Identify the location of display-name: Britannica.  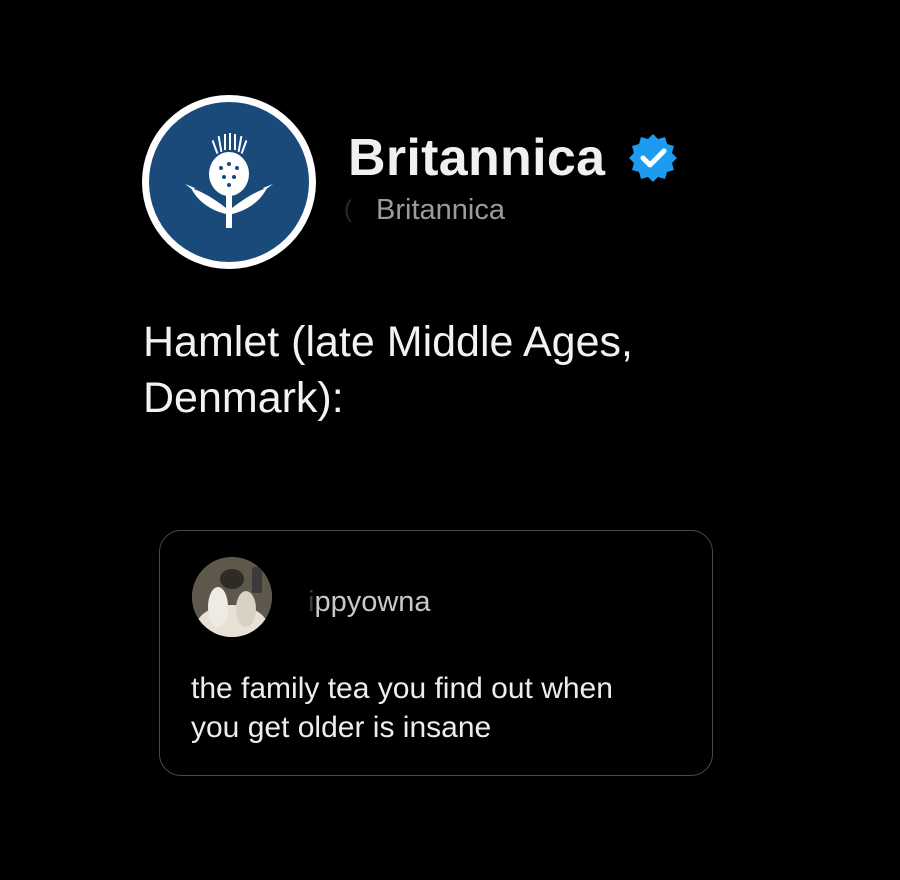
(476, 158).